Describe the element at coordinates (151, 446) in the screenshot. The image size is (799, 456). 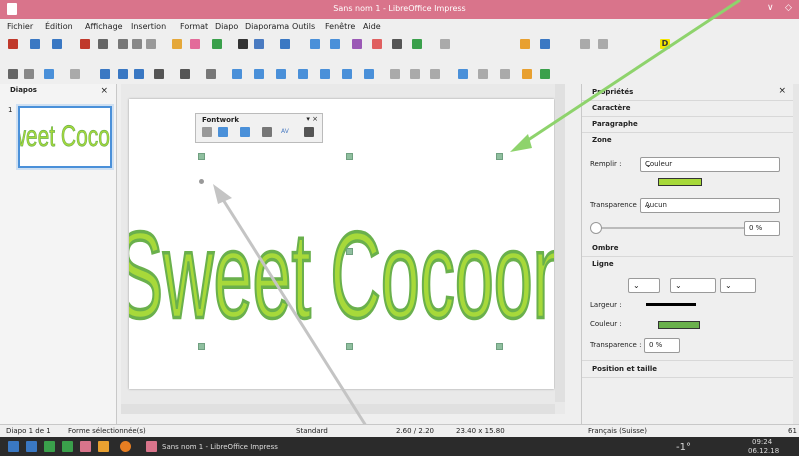
I see `impress-task-icon` at that location.